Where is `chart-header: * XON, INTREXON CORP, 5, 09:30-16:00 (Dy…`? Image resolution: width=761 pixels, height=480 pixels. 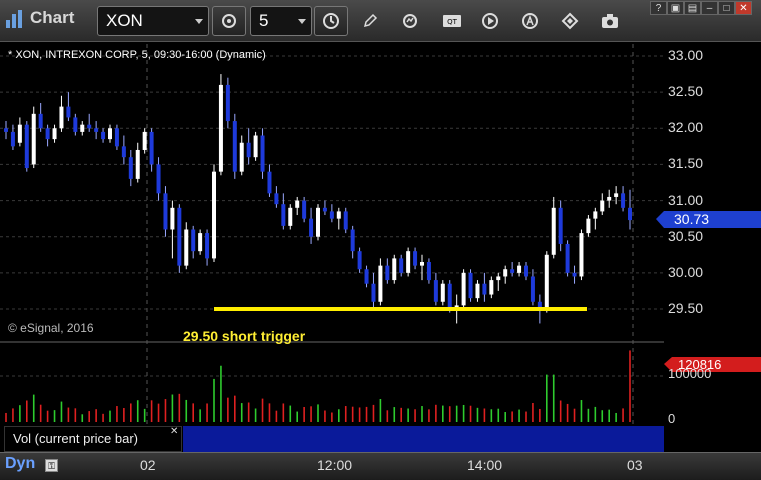 chart-header: * XON, INTREXON CORP, 5, 09:30-16:00 (Dy… is located at coordinates (137, 55).